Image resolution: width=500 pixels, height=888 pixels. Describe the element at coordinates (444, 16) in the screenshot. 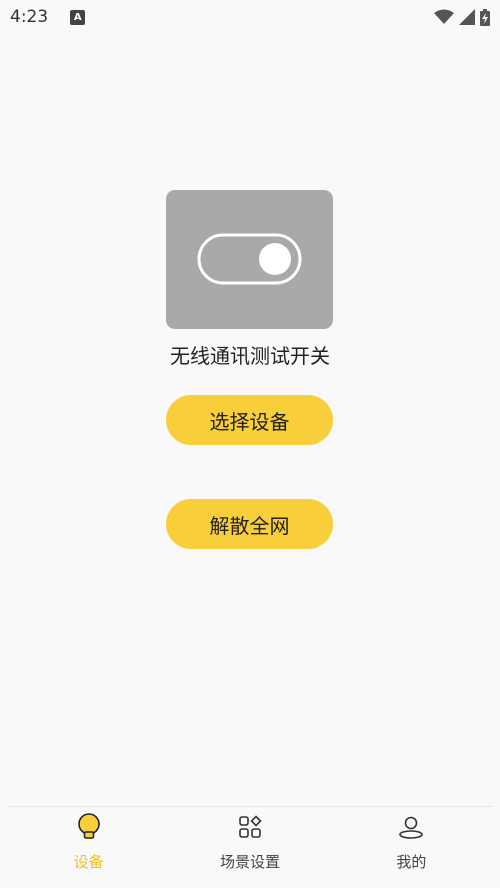

I see `wifi-icon` at that location.